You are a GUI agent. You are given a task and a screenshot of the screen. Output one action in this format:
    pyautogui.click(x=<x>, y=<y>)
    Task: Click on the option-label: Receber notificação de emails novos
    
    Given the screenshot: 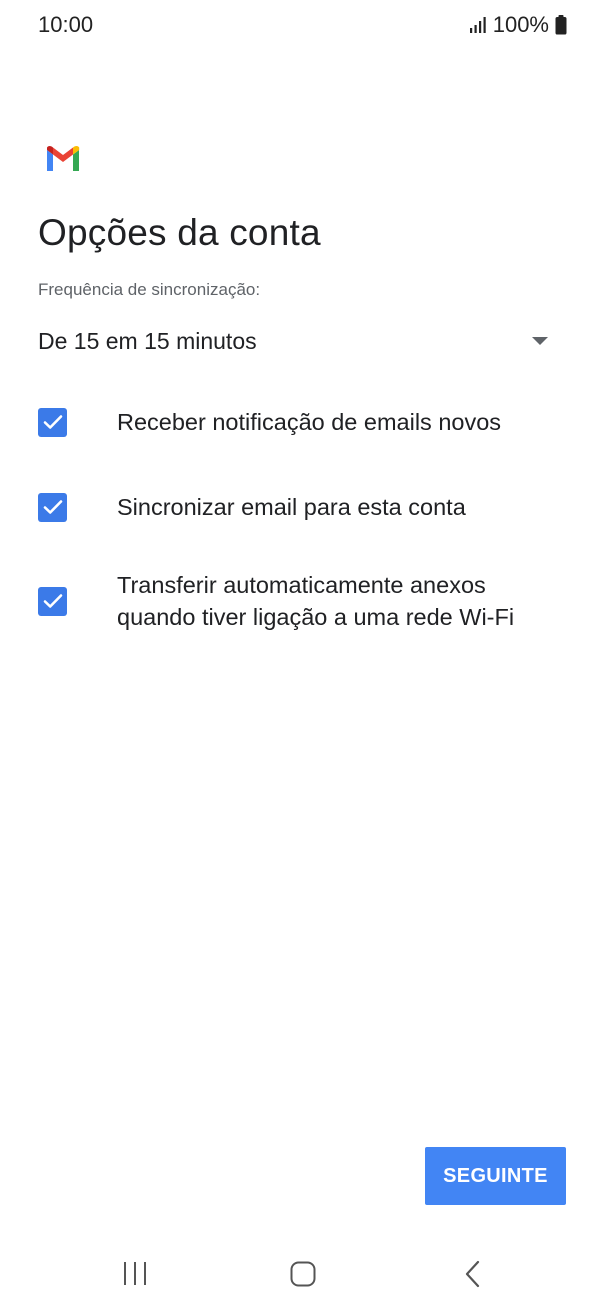 What is the action you would take?
    pyautogui.click(x=309, y=422)
    